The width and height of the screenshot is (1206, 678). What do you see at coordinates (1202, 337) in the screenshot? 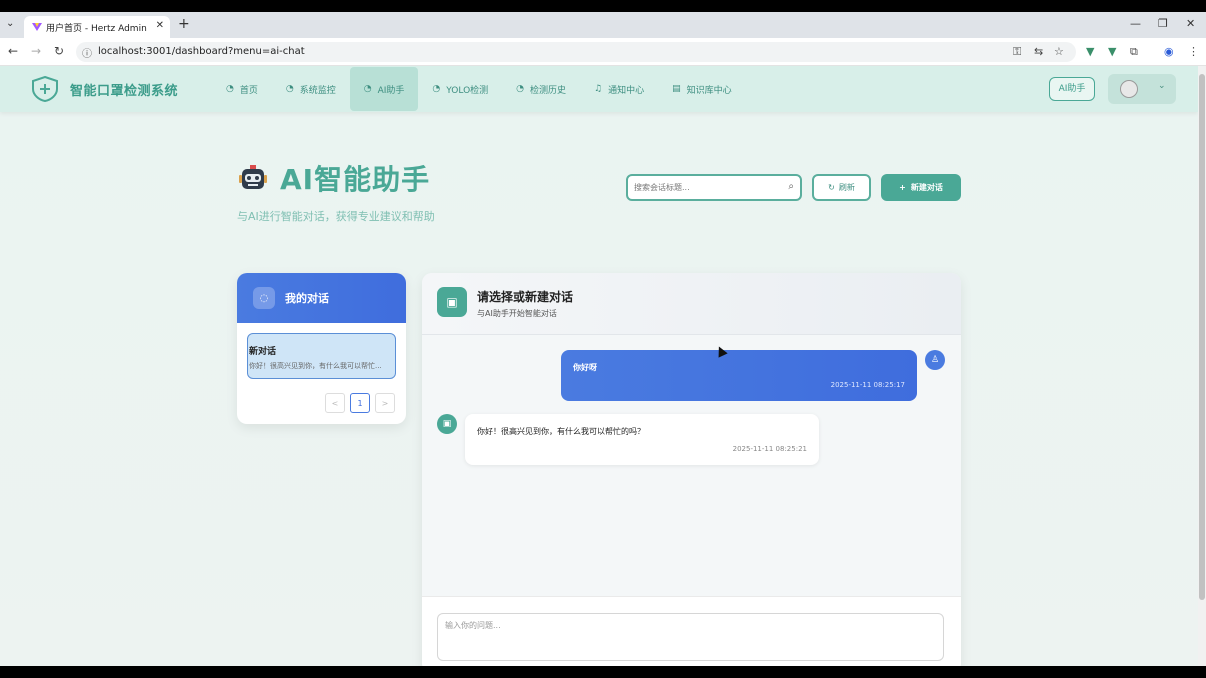
I see `scrollbar-thumb` at bounding box center [1202, 337].